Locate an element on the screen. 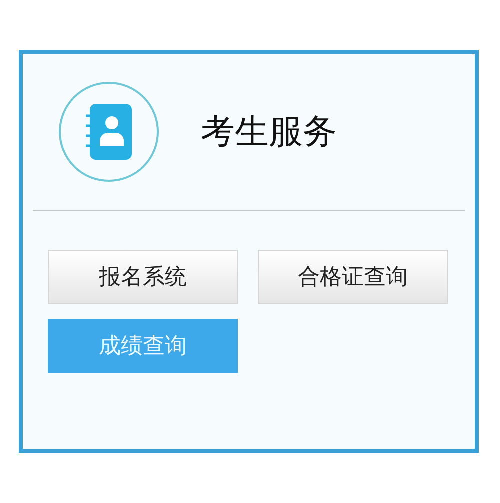  service-button: 报名系统 is located at coordinates (143, 277).